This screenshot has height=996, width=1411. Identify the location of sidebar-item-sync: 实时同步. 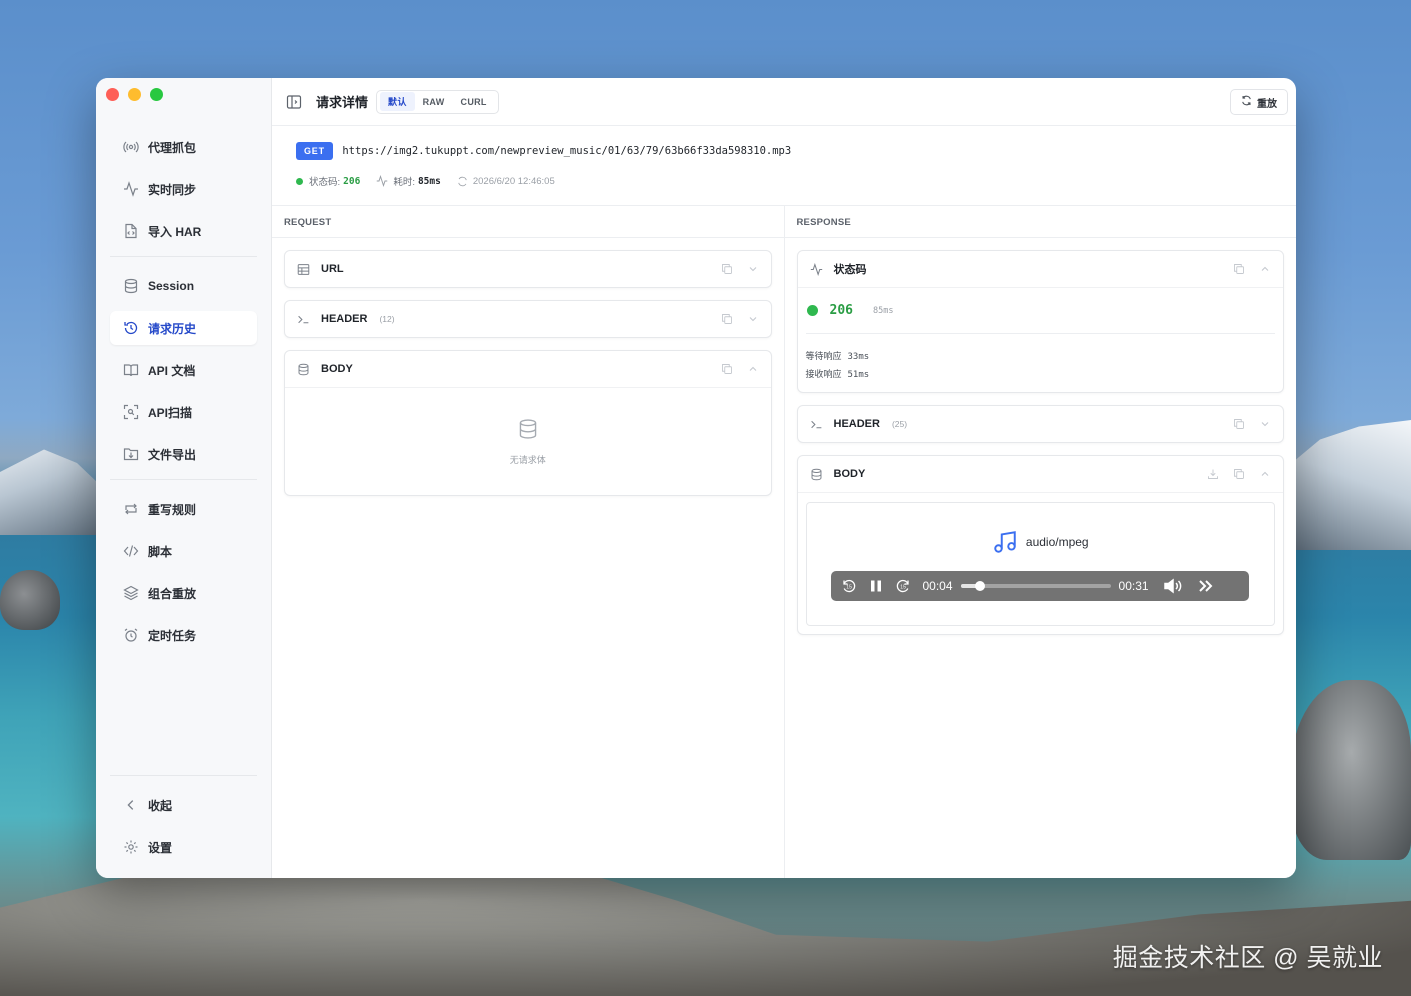
(183, 189).